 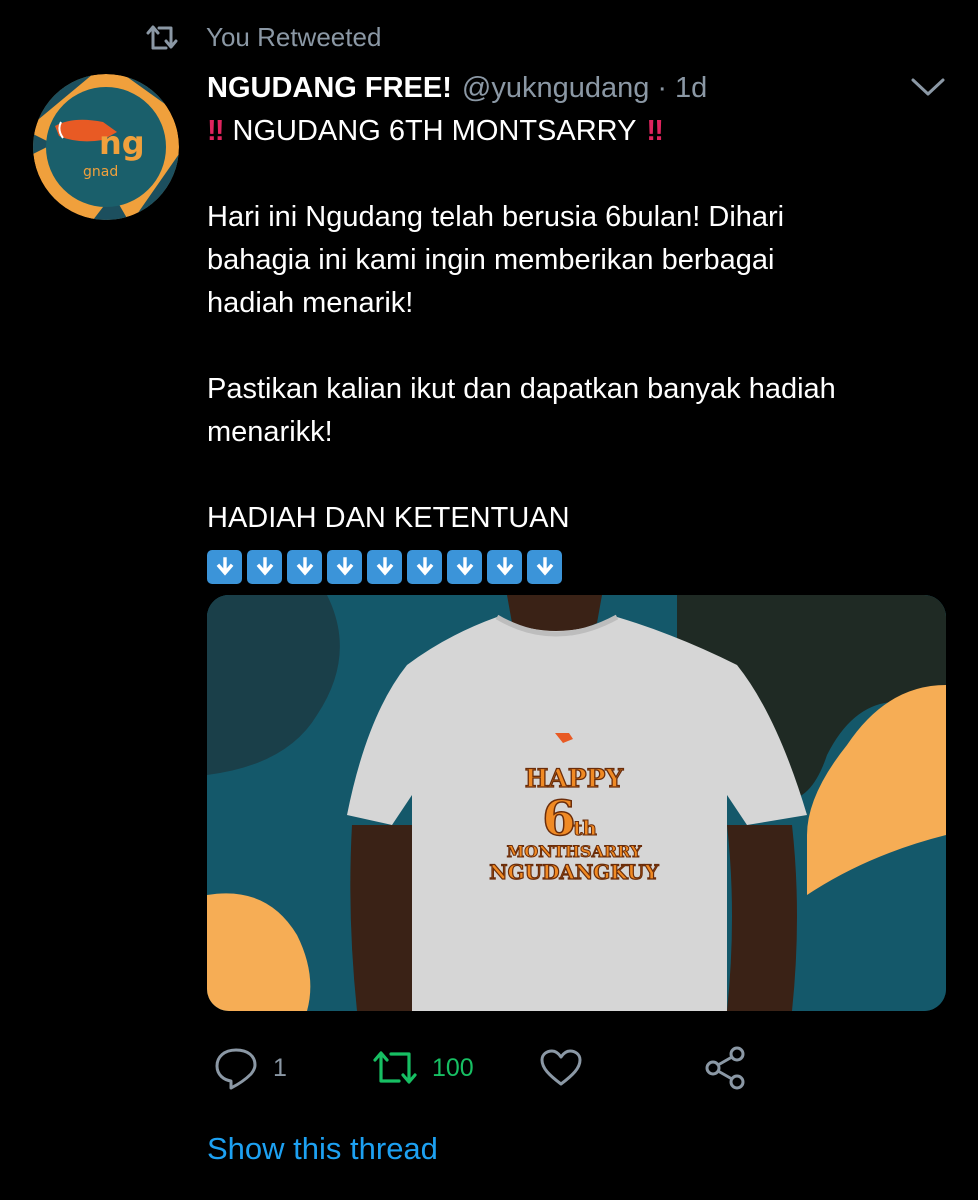 I want to click on chevron-down-icon, so click(x=928, y=87).